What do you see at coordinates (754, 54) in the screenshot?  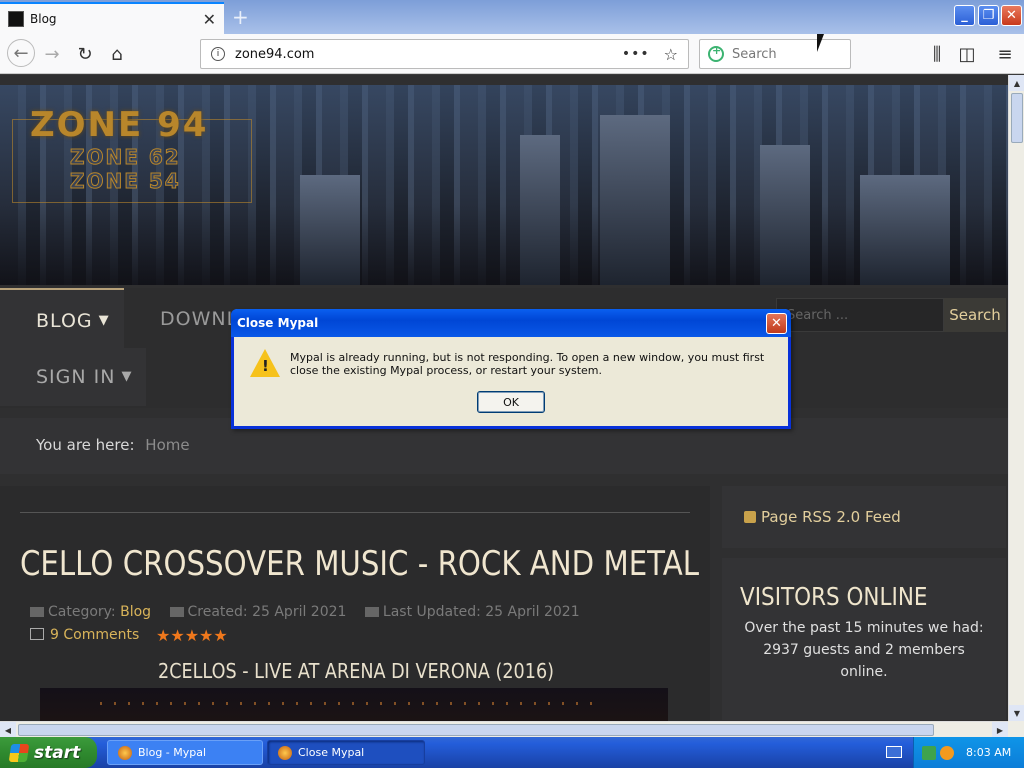 I see `search-placeholder: Search` at bounding box center [754, 54].